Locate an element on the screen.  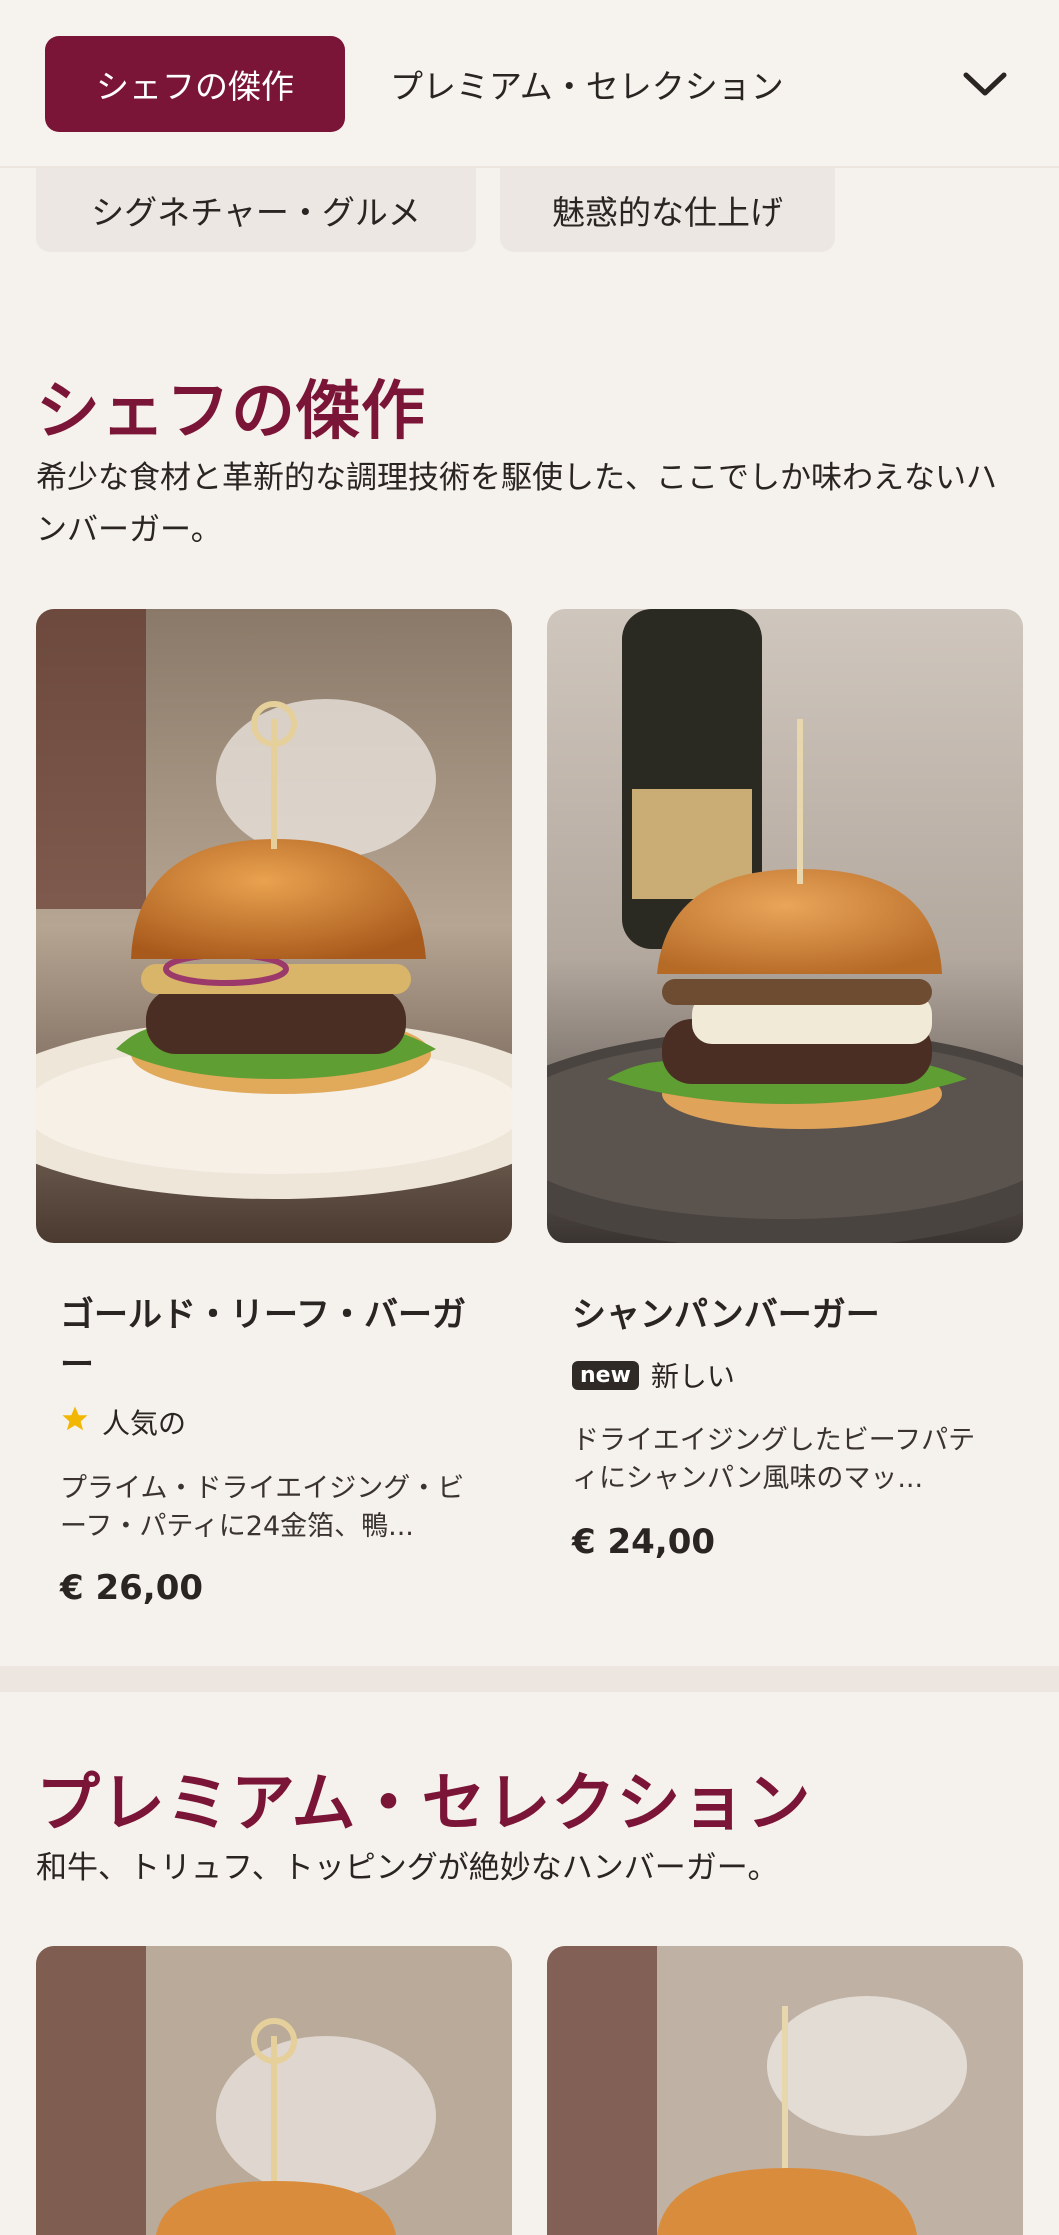
new-badge-row: new 新しい is located at coordinates (653, 1375).